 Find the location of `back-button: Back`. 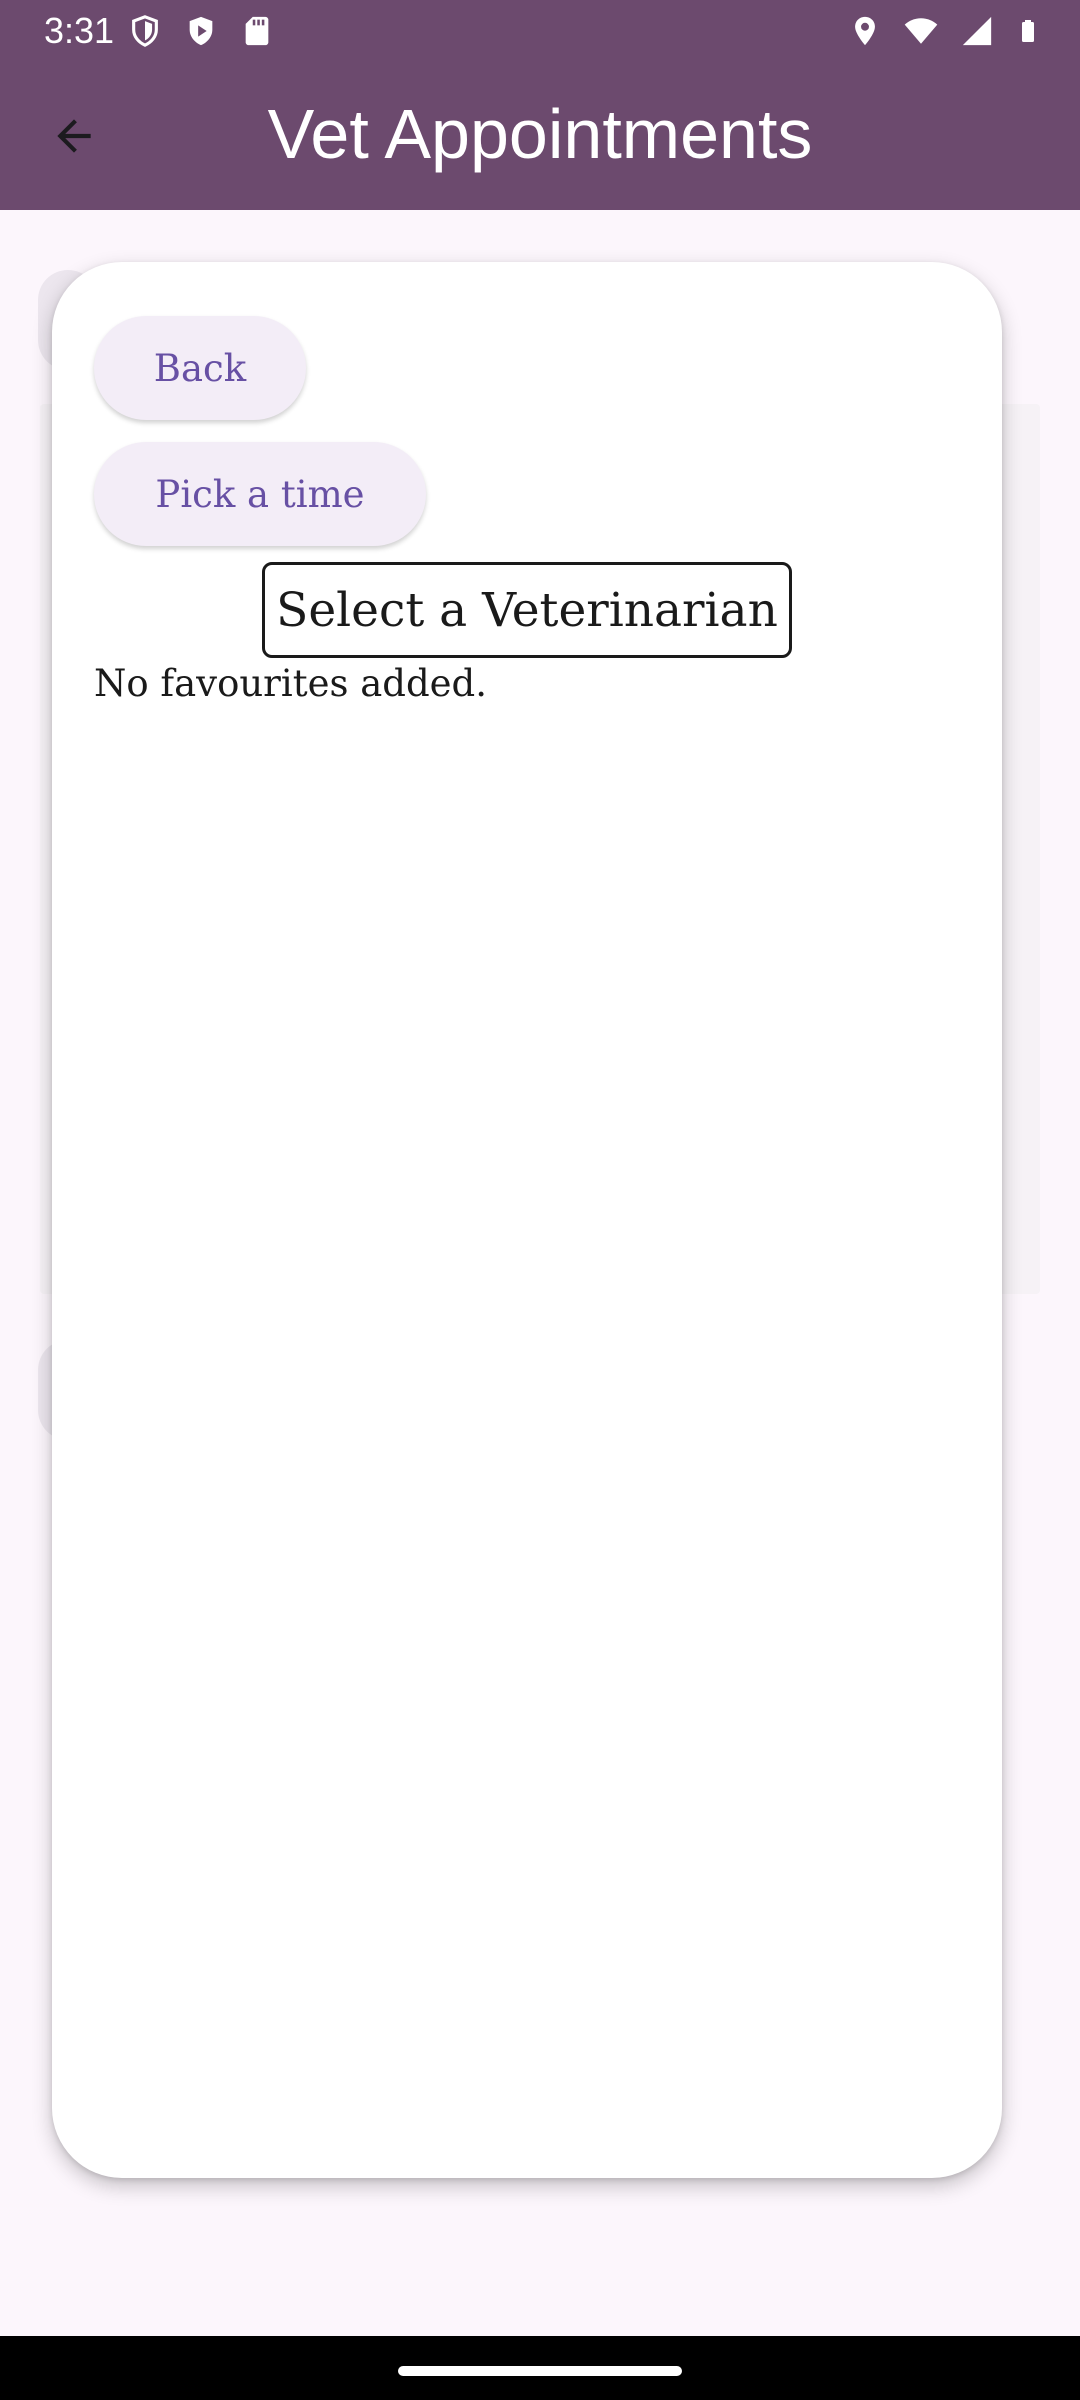

back-button: Back is located at coordinates (200, 368).